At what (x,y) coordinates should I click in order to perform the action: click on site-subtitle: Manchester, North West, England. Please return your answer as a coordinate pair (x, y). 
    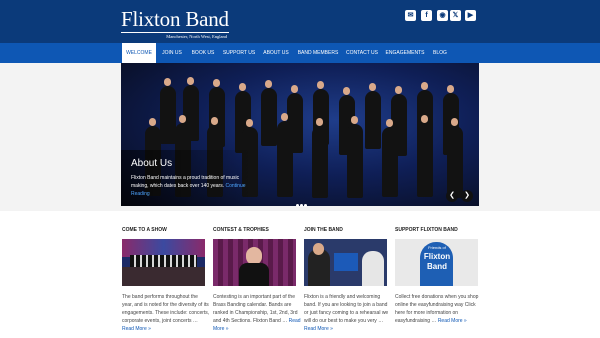
    Looking at the image, I should click on (196, 36).